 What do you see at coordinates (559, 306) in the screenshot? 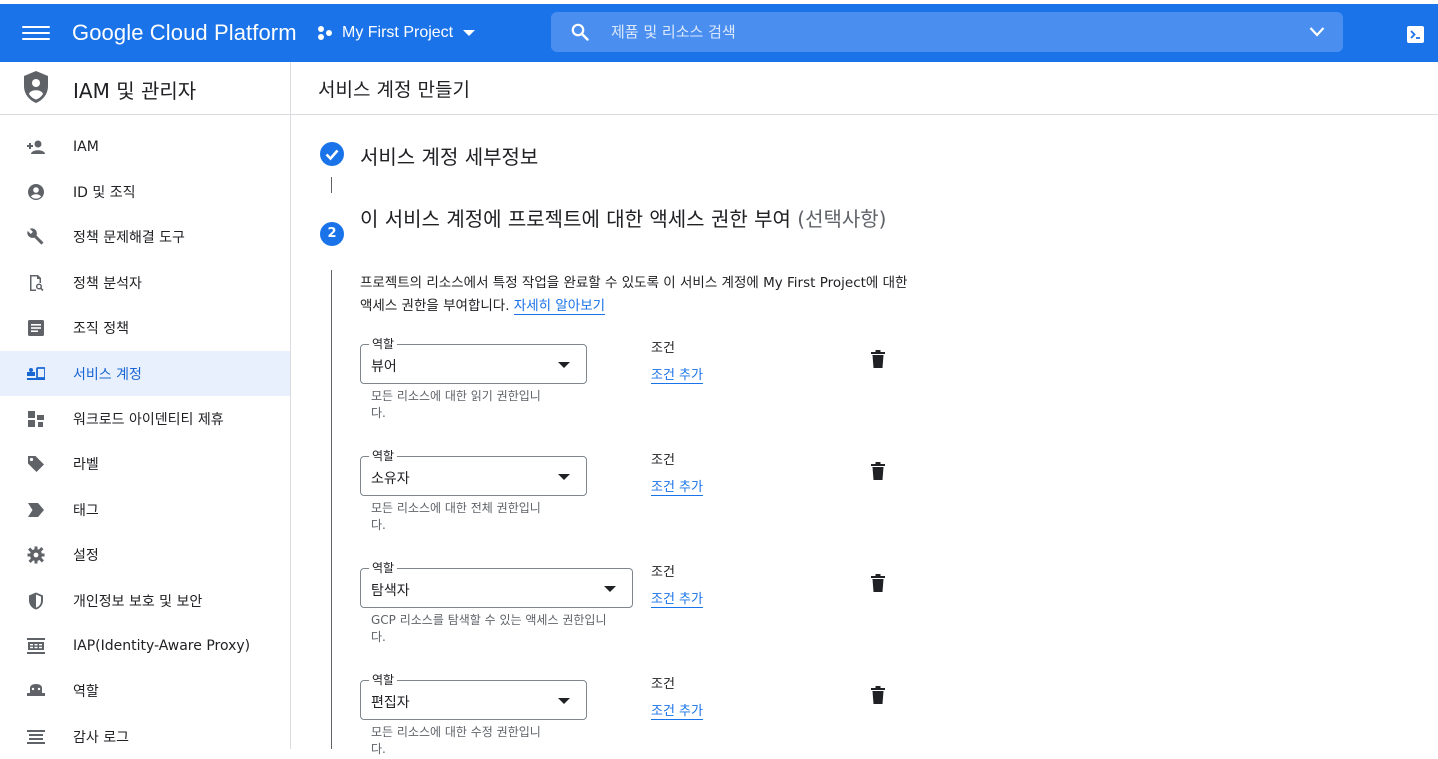
I see `learn-more-link: 자세히 알아보기` at bounding box center [559, 306].